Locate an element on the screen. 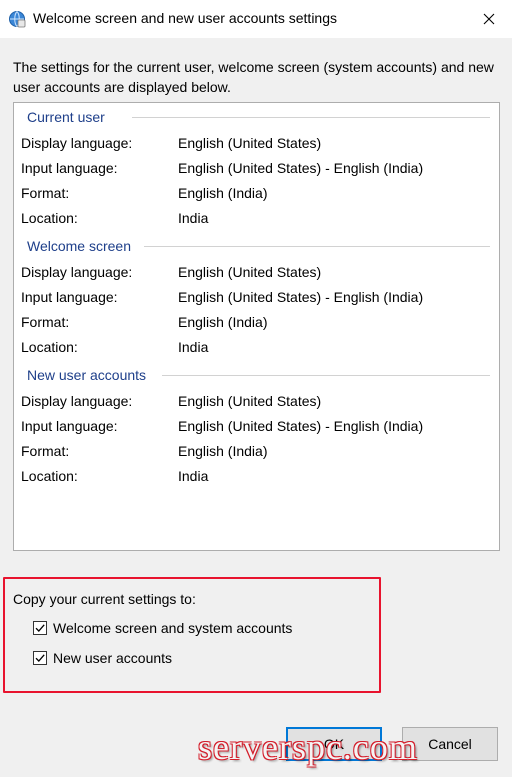  section-title-new-user-accounts: New user accounts is located at coordinates (89, 375).